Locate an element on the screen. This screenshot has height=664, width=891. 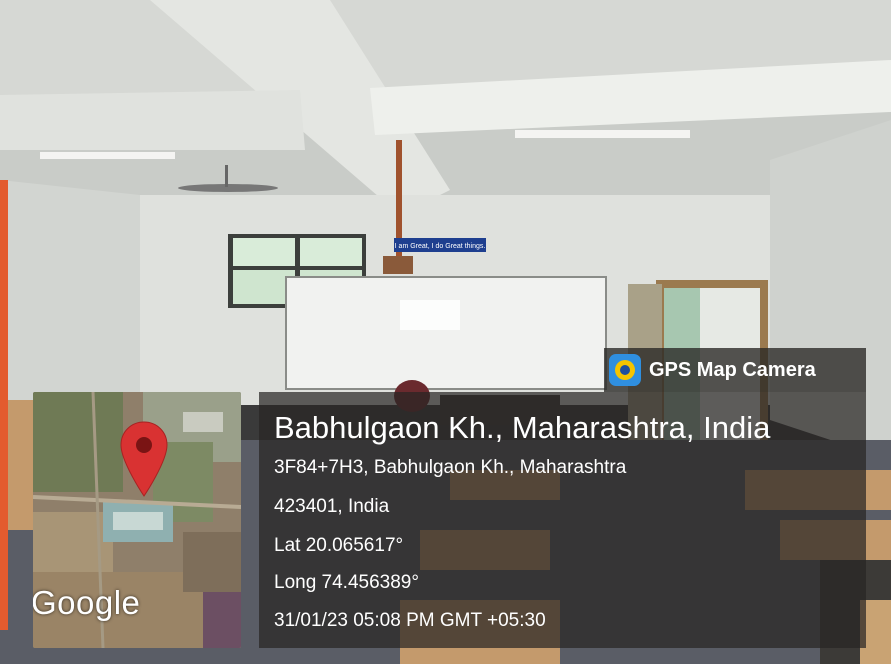
gps-app-badge: GPS Map Camera is located at coordinates (735, 370).